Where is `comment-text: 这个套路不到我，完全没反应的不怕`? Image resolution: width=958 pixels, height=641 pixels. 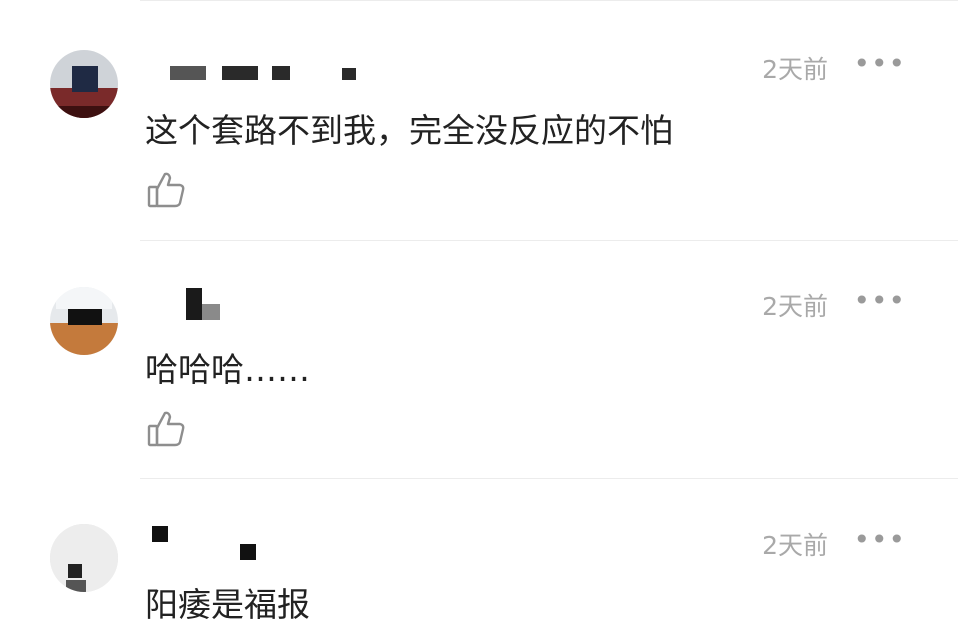 comment-text: 这个套路不到我，完全没反应的不怕 is located at coordinates (409, 130).